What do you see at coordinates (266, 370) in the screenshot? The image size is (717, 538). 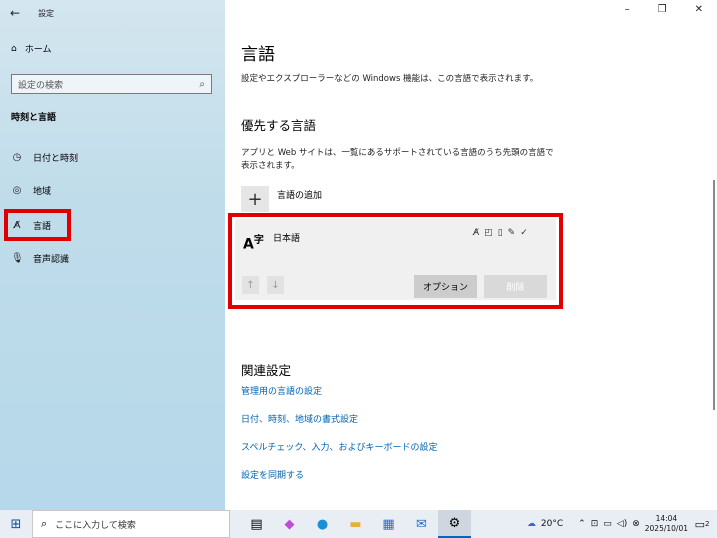 I see `related-settings-heading: 関連設定` at bounding box center [266, 370].